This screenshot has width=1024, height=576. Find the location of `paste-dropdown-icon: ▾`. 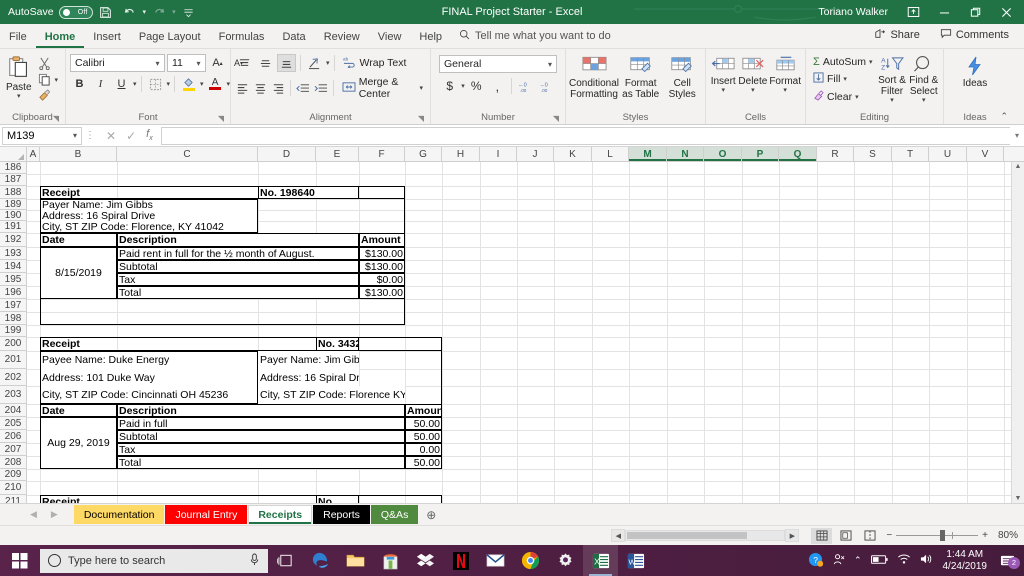

paste-dropdown-icon: ▾ is located at coordinates (19, 96).